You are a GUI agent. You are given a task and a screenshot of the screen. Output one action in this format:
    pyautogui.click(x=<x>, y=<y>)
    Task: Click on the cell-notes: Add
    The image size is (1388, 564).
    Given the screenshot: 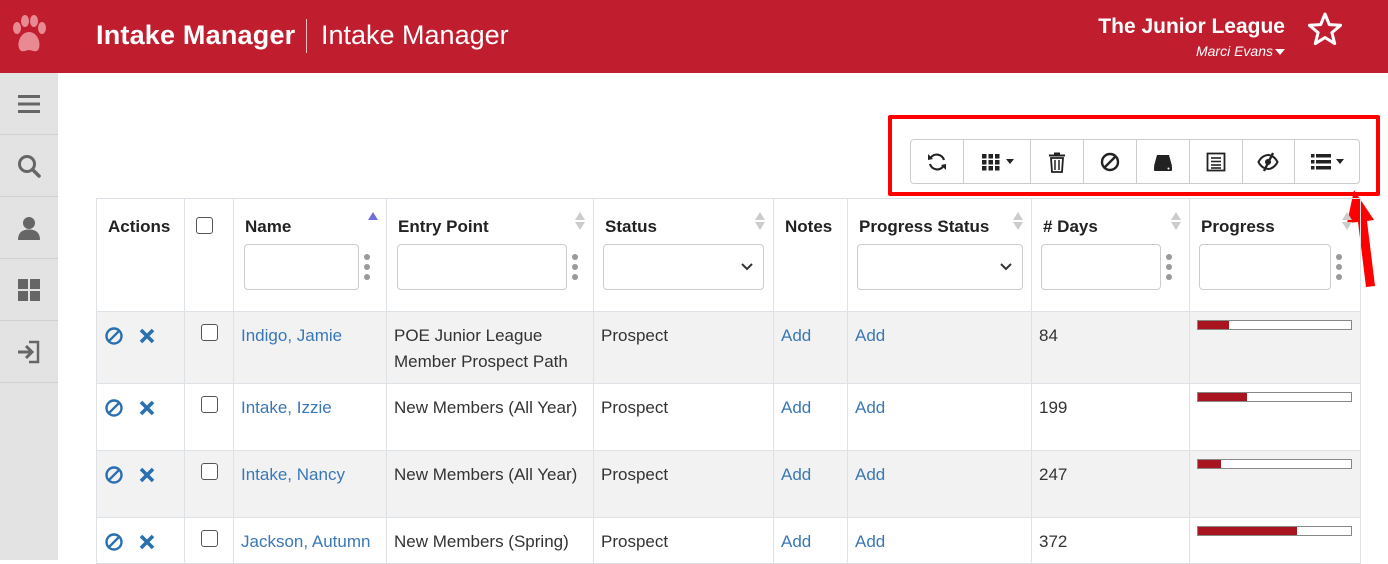 What is the action you would take?
    pyautogui.click(x=810, y=484)
    